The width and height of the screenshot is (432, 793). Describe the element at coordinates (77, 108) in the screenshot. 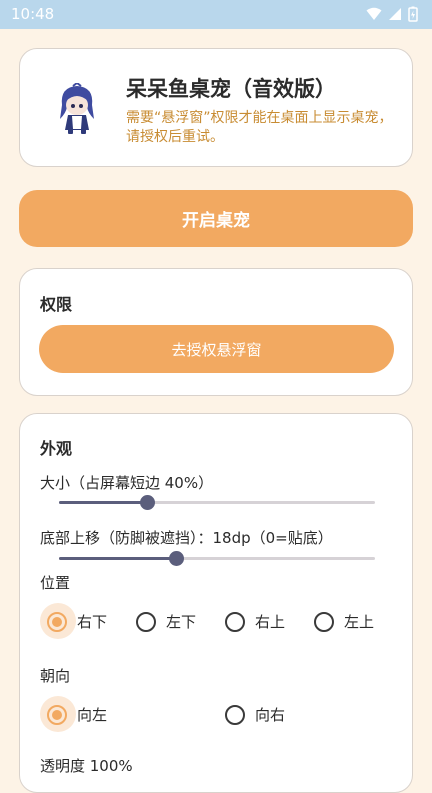

I see `pet-avatar` at that location.